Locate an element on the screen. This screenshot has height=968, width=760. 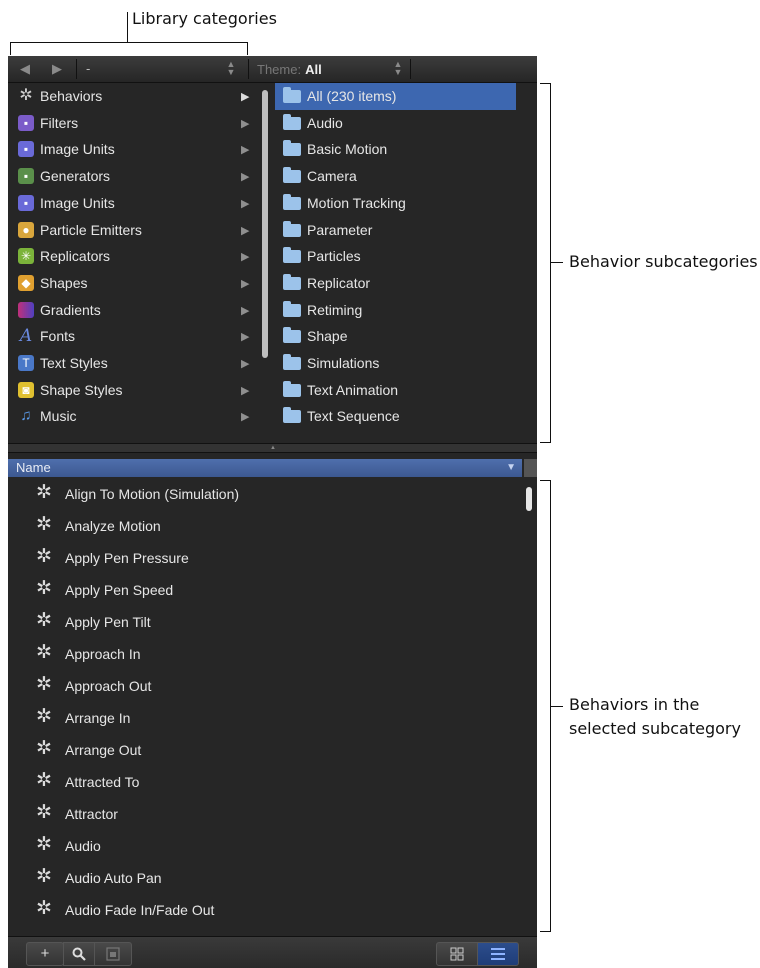
add-button: + is located at coordinates (45, 954).